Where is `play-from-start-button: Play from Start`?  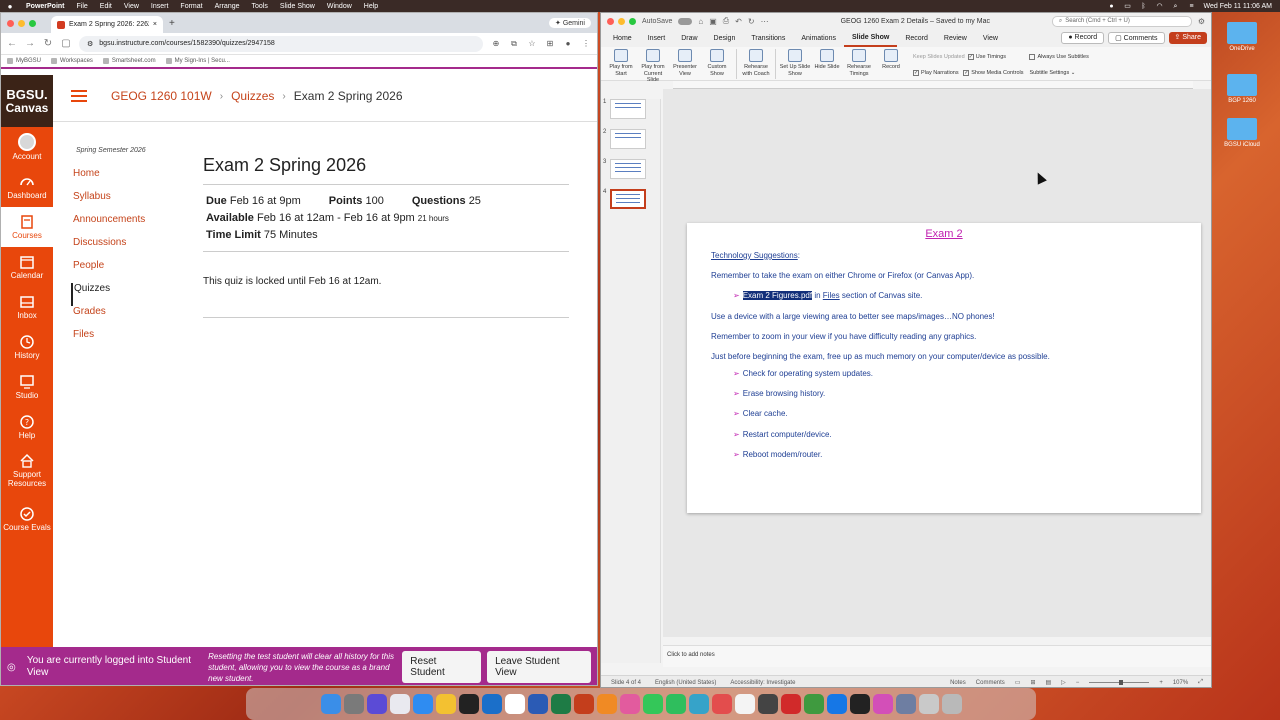 play-from-start-button: Play from Start is located at coordinates (621, 63).